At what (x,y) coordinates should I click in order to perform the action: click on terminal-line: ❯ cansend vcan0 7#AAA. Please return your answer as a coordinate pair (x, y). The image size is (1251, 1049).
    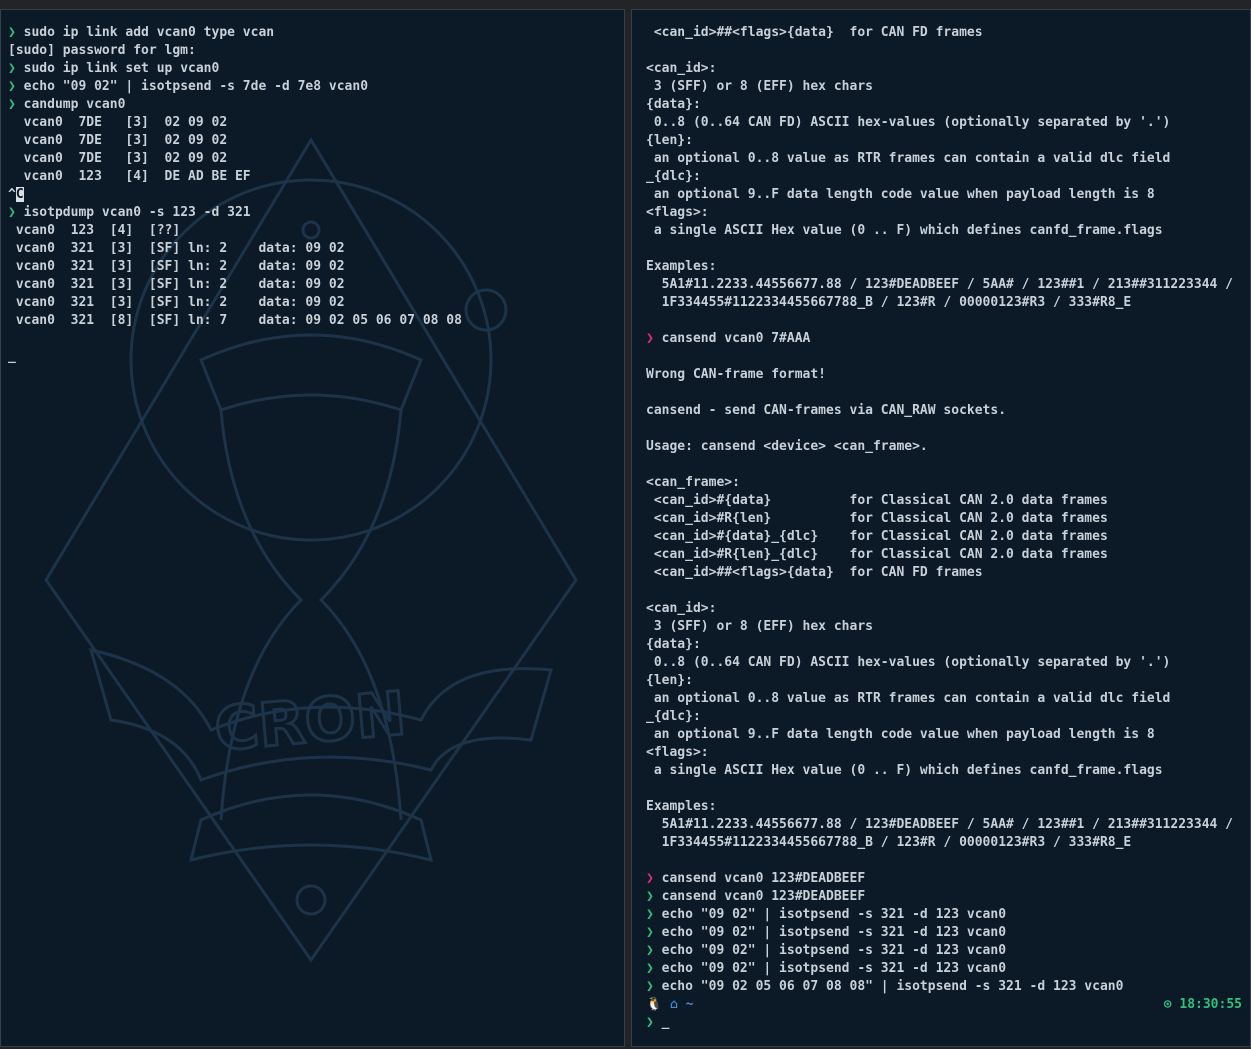
    Looking at the image, I should click on (948, 339).